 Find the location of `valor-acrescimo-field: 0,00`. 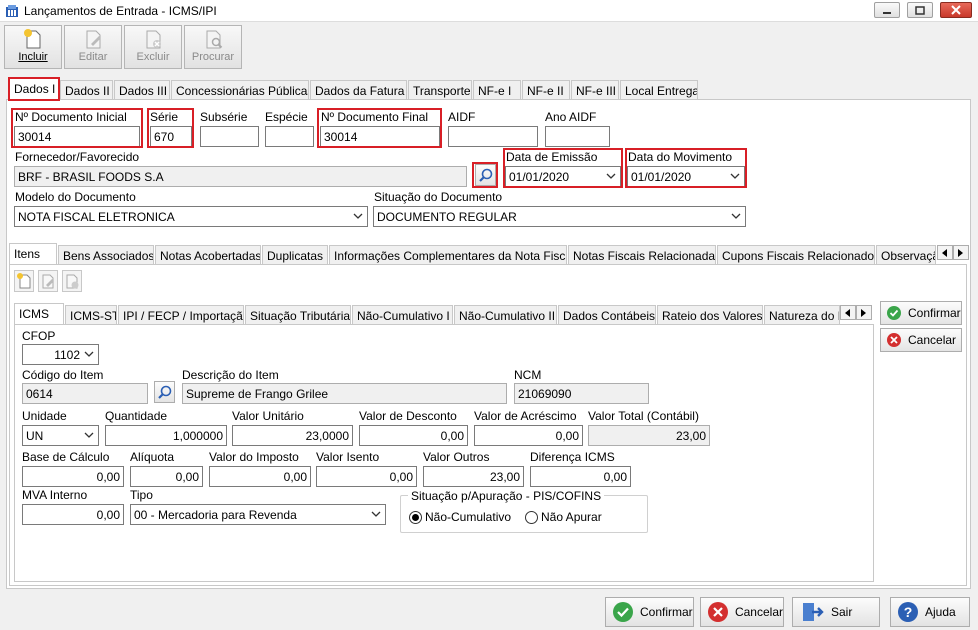

valor-acrescimo-field: 0,00 is located at coordinates (528, 435).